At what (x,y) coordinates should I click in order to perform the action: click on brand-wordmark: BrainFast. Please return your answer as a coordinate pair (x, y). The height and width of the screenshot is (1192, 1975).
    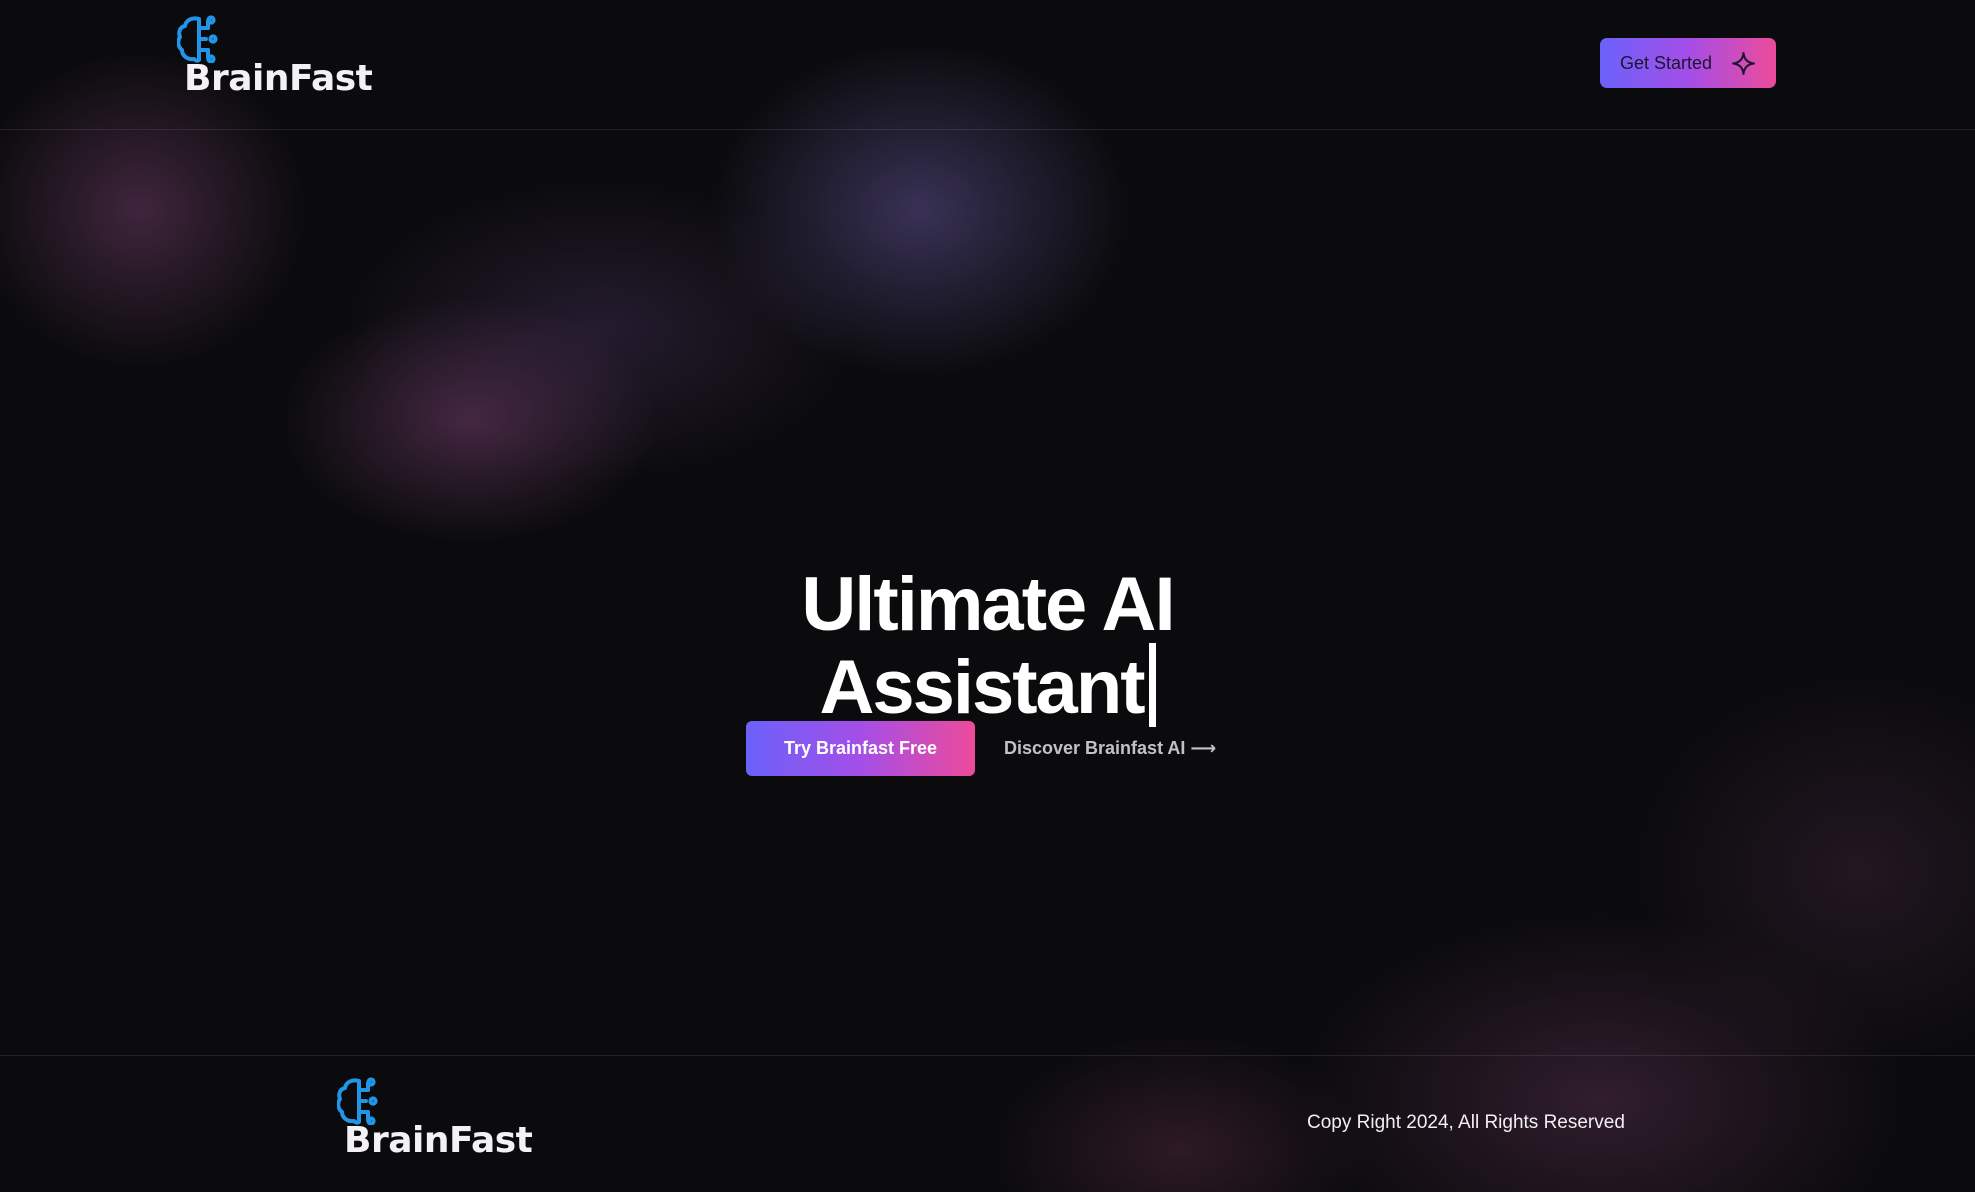
    Looking at the image, I should click on (278, 78).